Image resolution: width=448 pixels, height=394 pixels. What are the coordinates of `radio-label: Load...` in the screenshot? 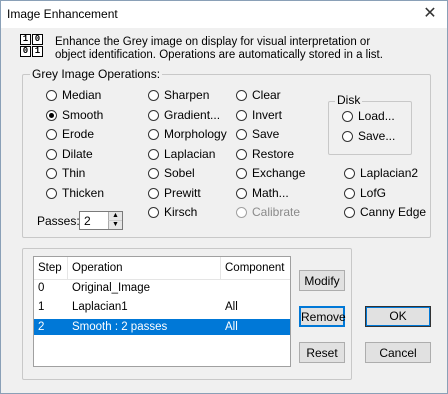 It's located at (376, 116).